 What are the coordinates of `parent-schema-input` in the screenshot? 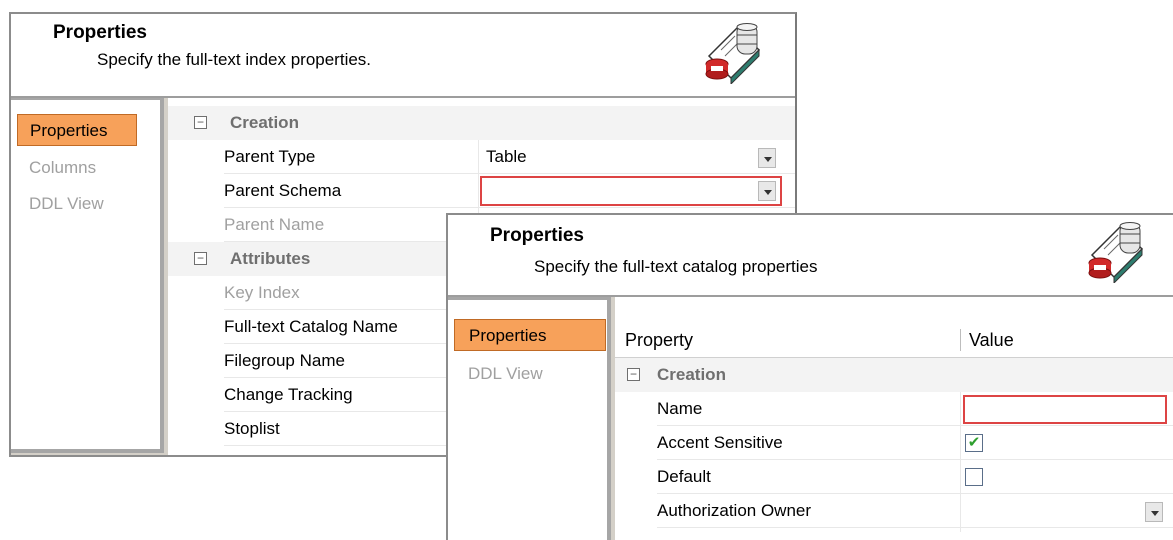 It's located at (631, 191).